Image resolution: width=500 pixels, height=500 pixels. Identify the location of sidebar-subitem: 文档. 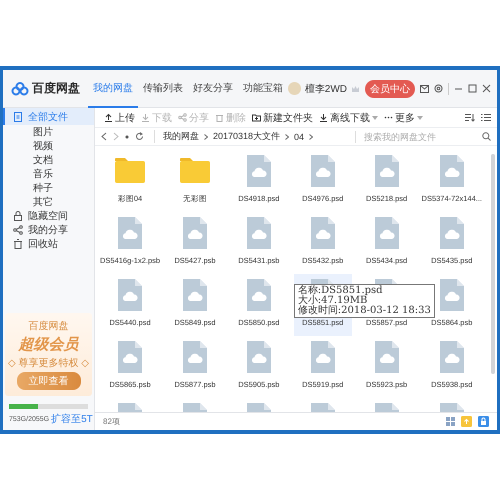
(48, 160).